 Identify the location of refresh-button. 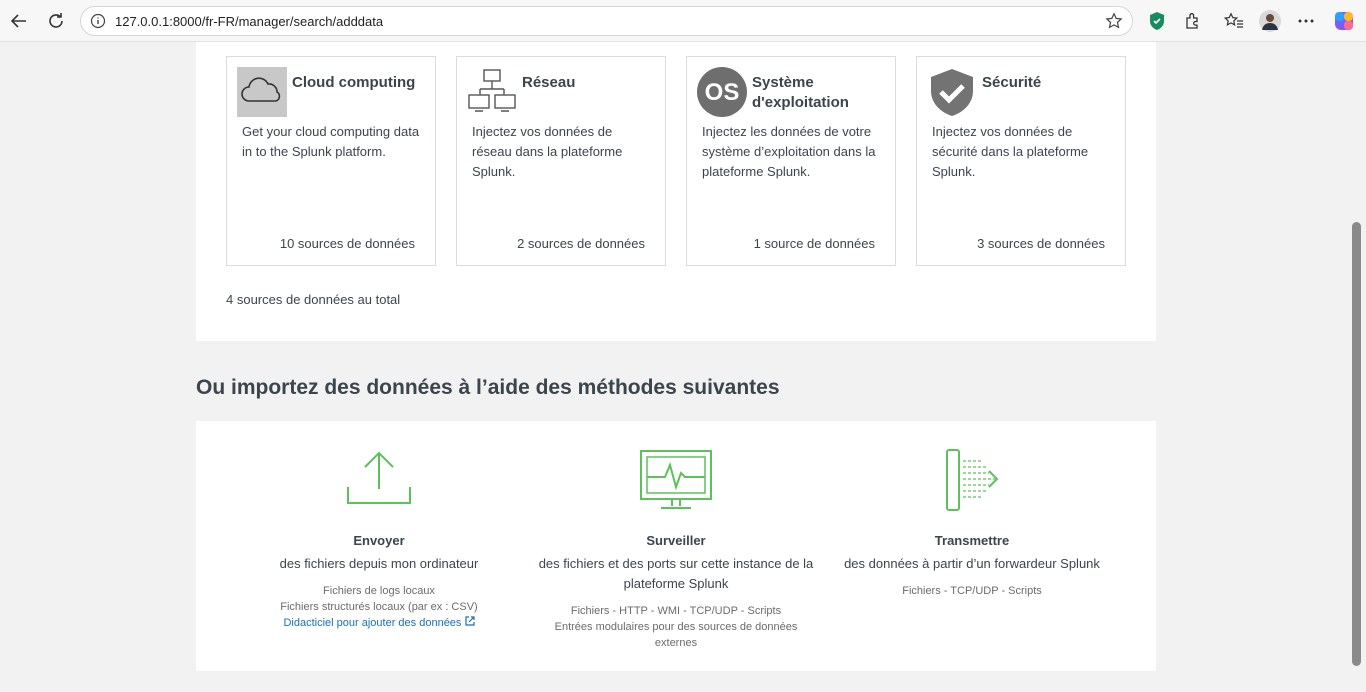
(56, 21).